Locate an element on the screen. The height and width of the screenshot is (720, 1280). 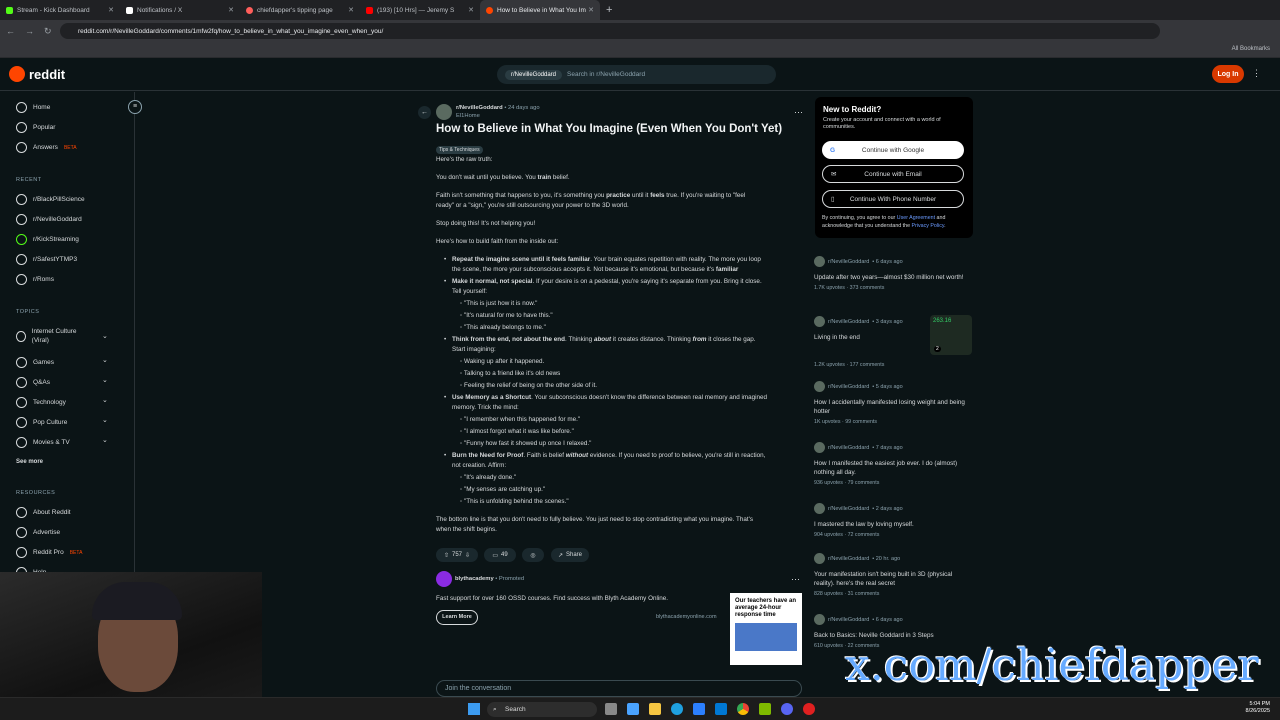
sidebar-resource-item: About Reddit is located at coordinates (43, 512).